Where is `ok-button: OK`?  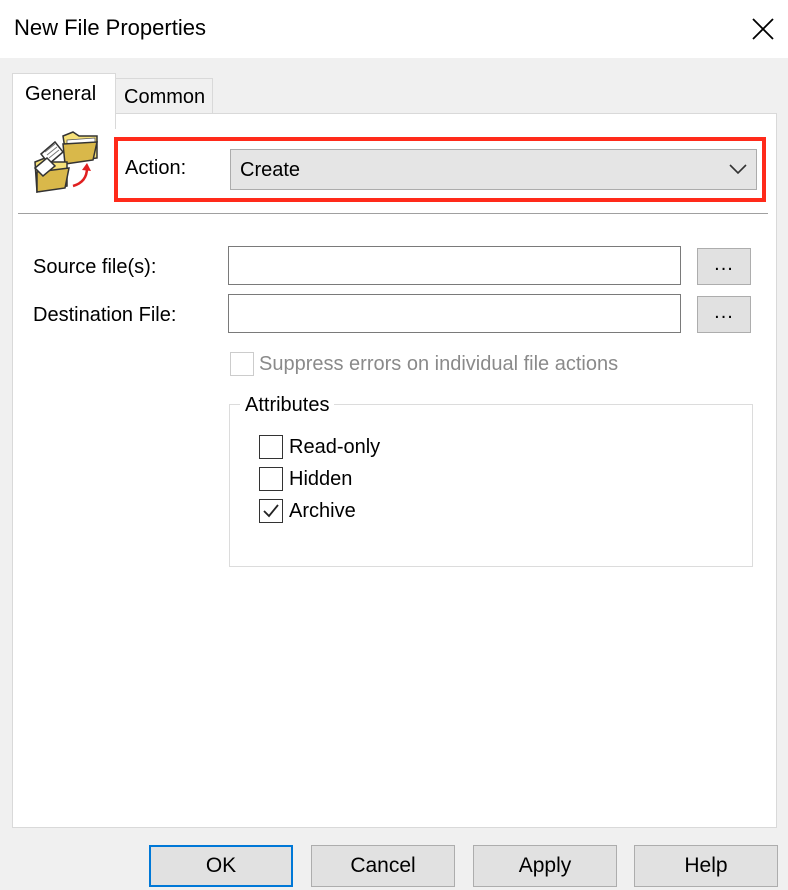
ok-button: OK is located at coordinates (221, 866).